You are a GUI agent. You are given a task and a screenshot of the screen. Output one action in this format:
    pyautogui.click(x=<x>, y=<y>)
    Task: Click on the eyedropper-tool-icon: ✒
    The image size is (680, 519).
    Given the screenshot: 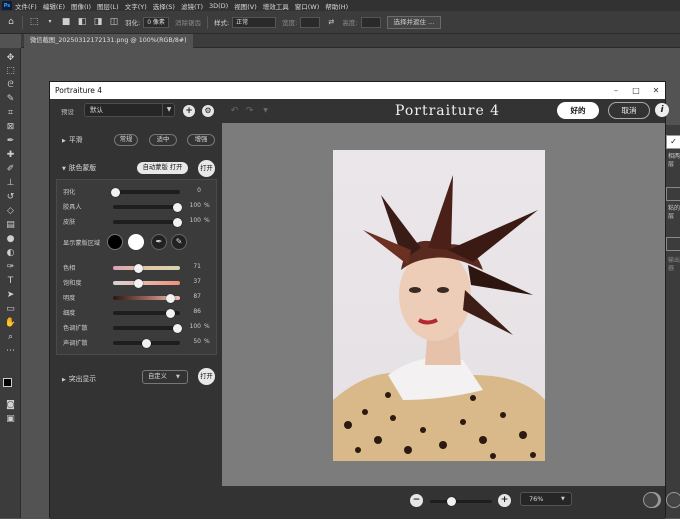 What is the action you would take?
    pyautogui.click(x=10, y=141)
    